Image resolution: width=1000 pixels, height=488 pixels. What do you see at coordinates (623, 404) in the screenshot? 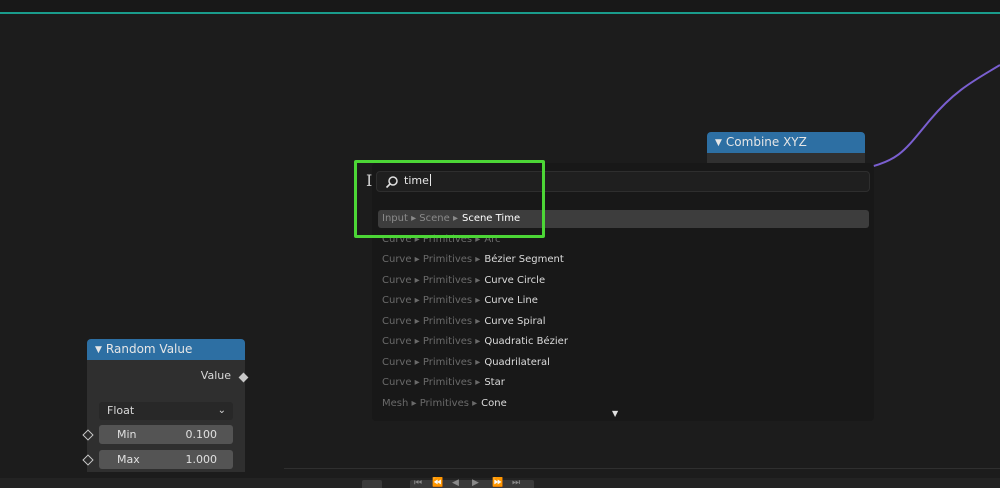
I see `search-result-item: Mesh ▸ Primitives ▸ Cone` at bounding box center [623, 404].